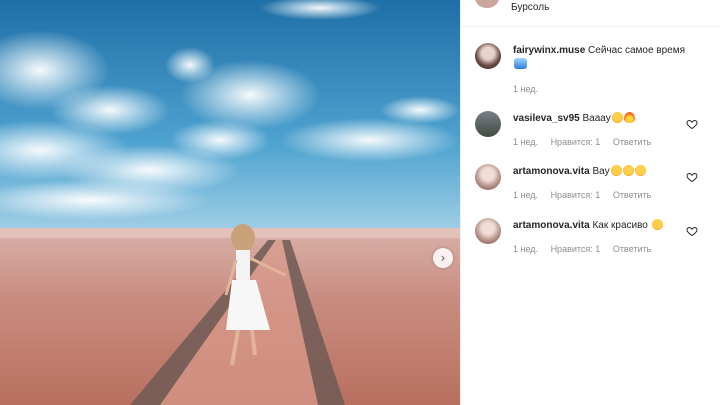 The image size is (720, 405). I want to click on post-header: Бурсоль, so click(590, 13).